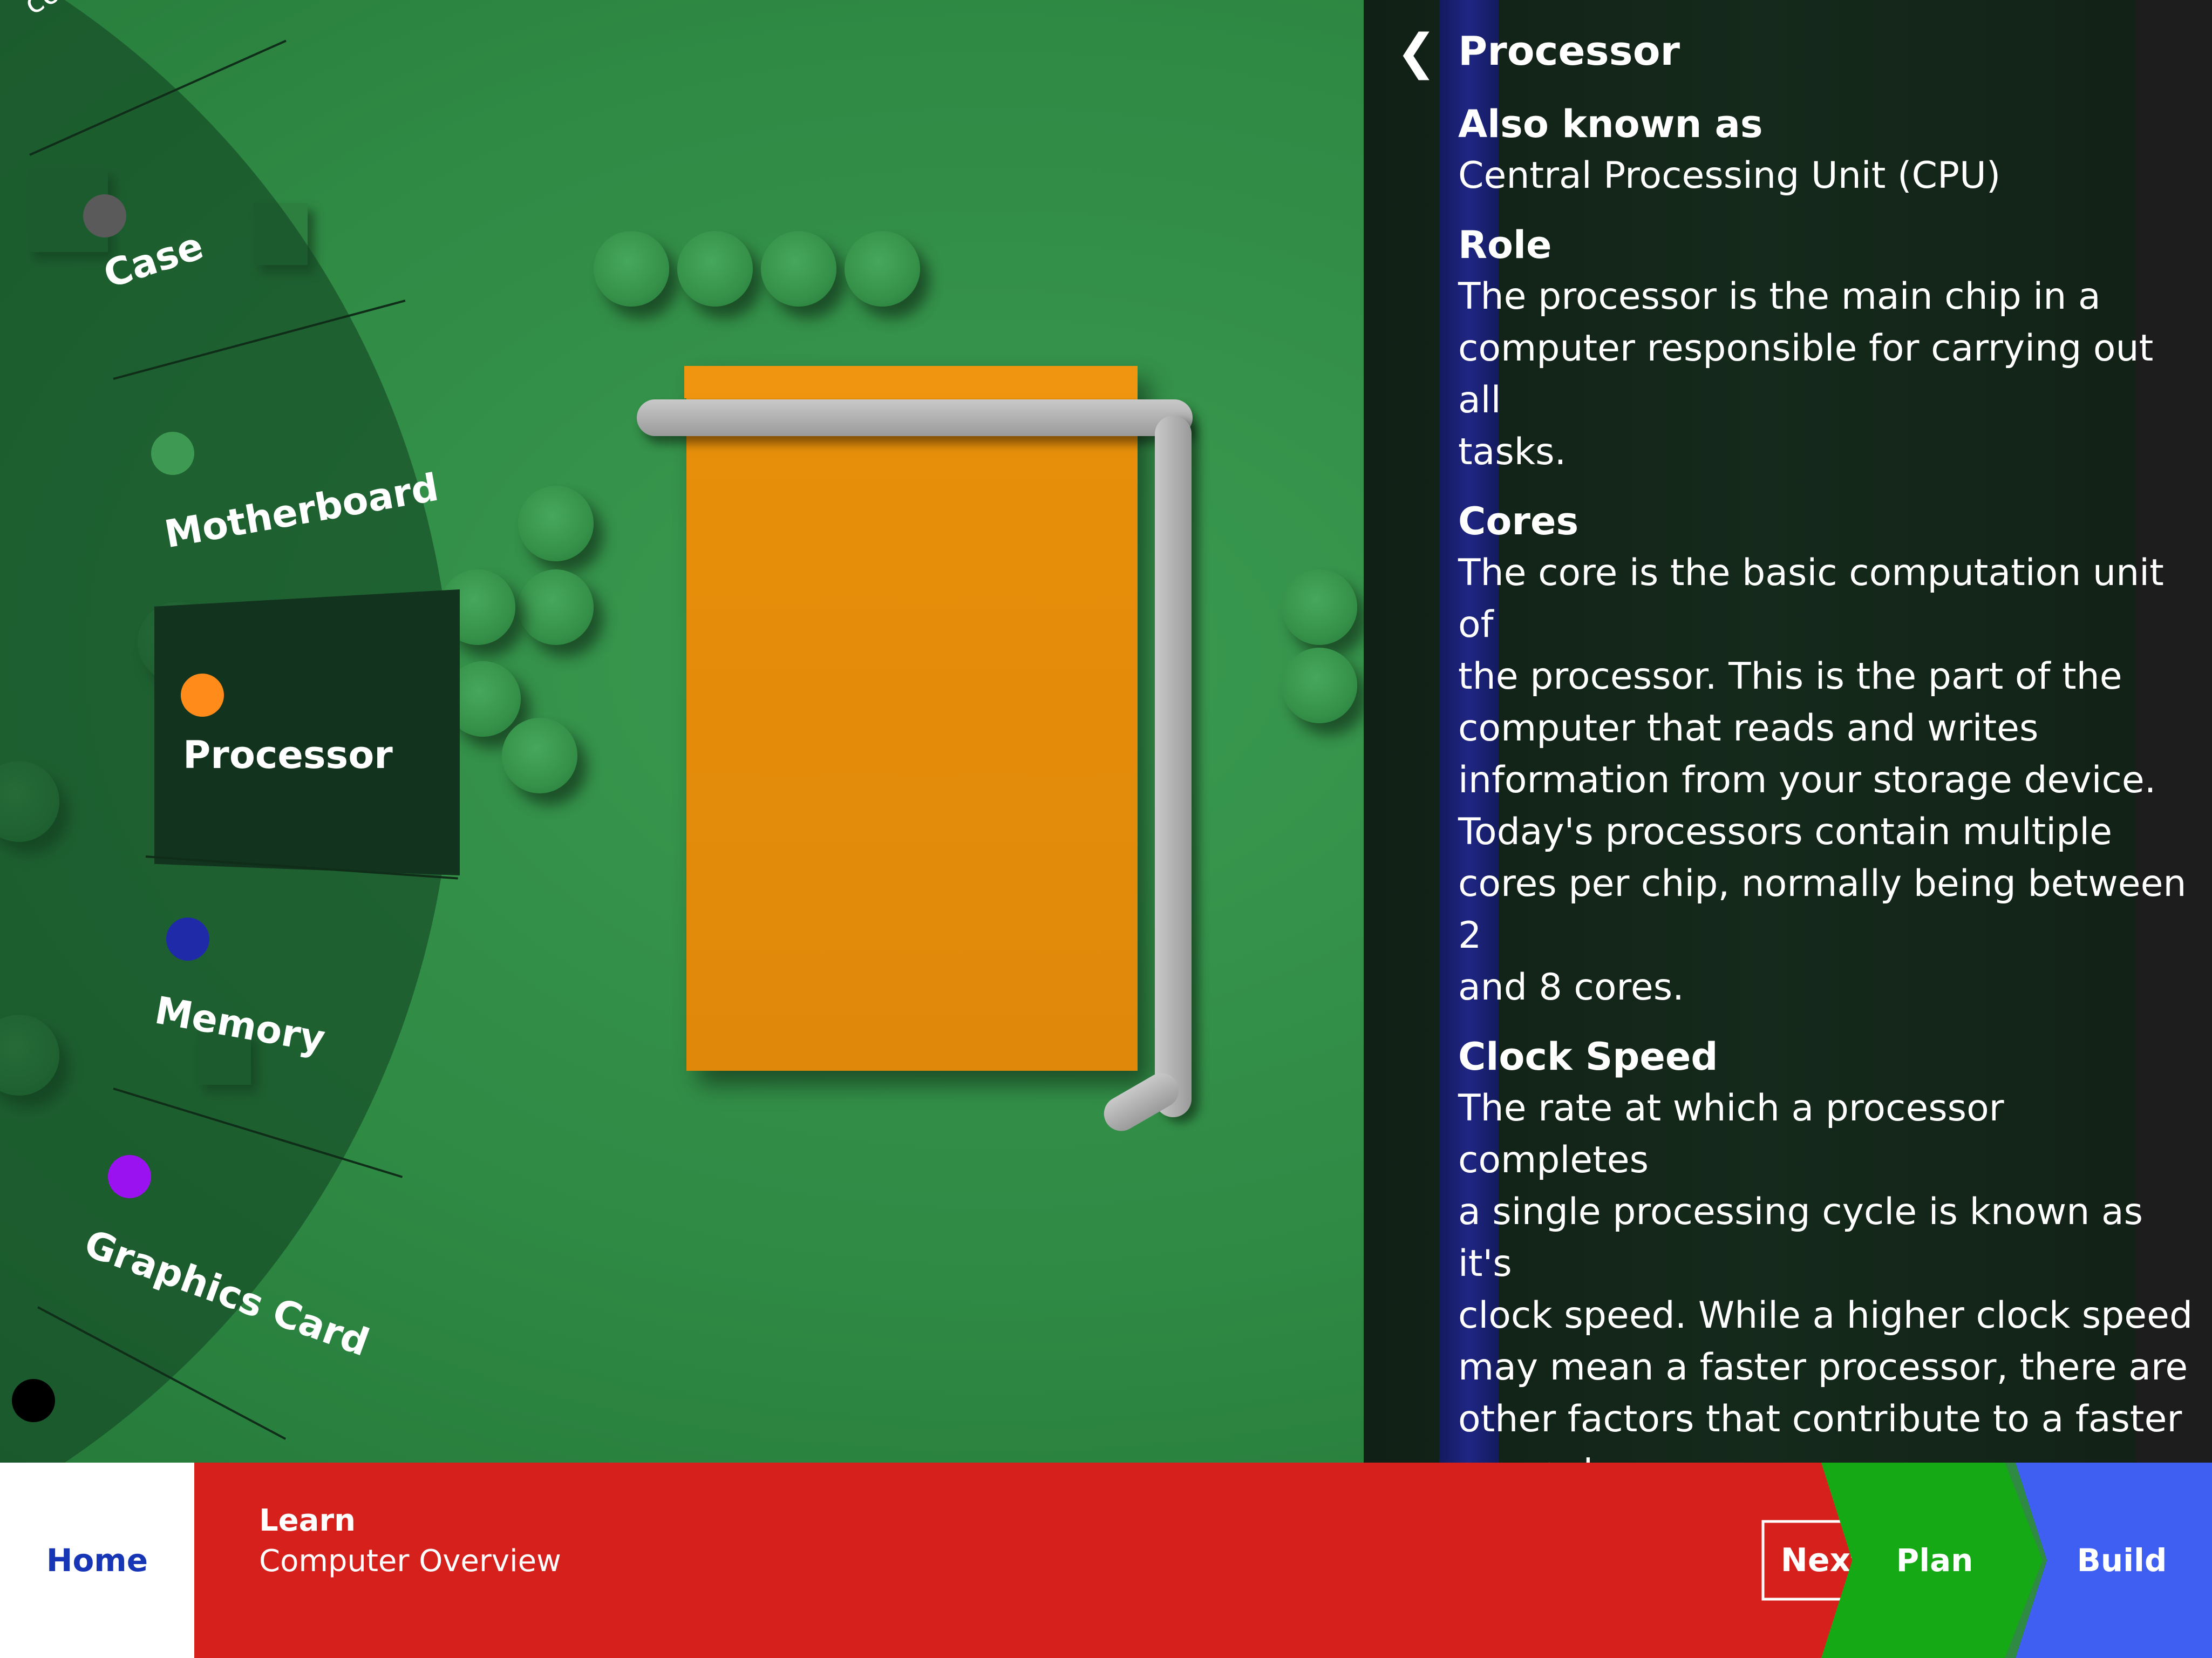  Describe the element at coordinates (1518, 521) in the screenshot. I see `section-heading: Cores` at that location.